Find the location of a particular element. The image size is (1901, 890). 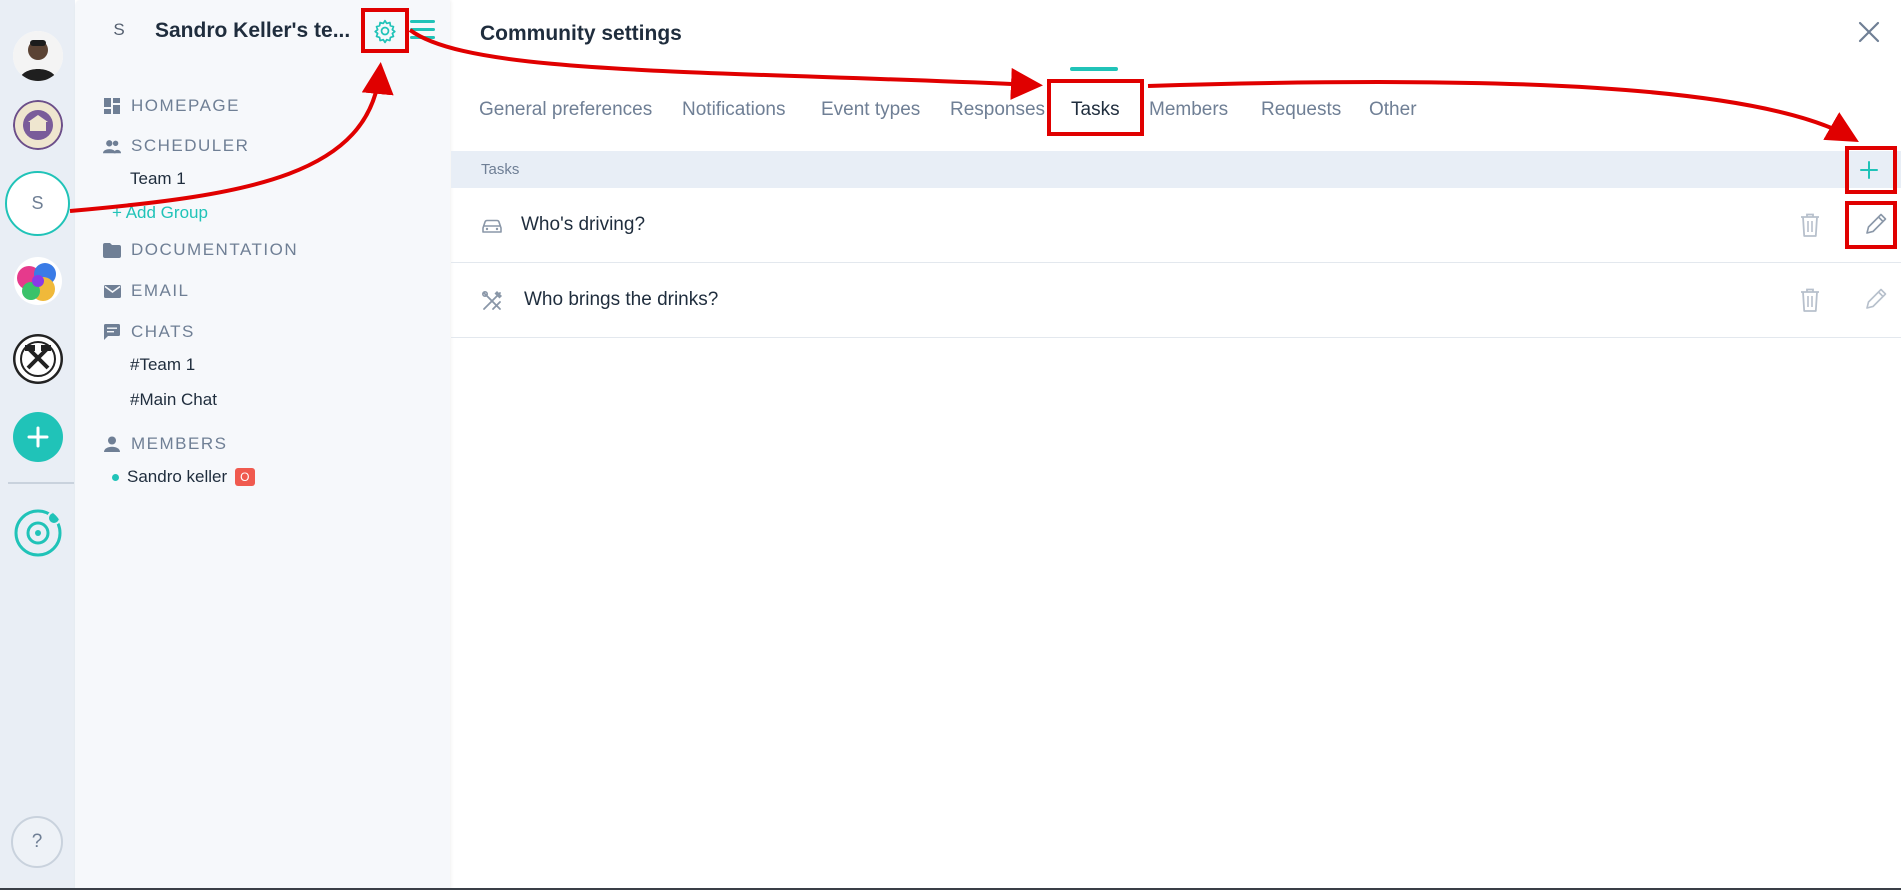

discover-button is located at coordinates (38, 533).